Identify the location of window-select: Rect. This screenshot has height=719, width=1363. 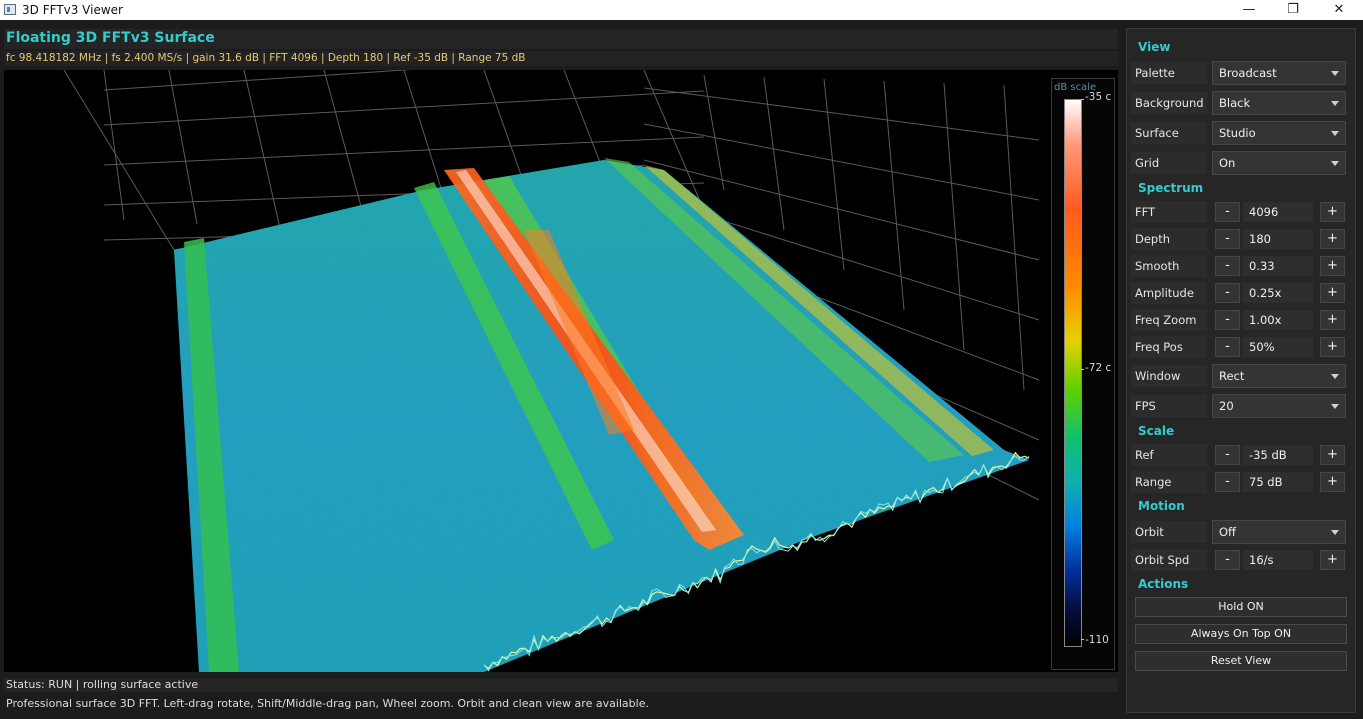
(1279, 376).